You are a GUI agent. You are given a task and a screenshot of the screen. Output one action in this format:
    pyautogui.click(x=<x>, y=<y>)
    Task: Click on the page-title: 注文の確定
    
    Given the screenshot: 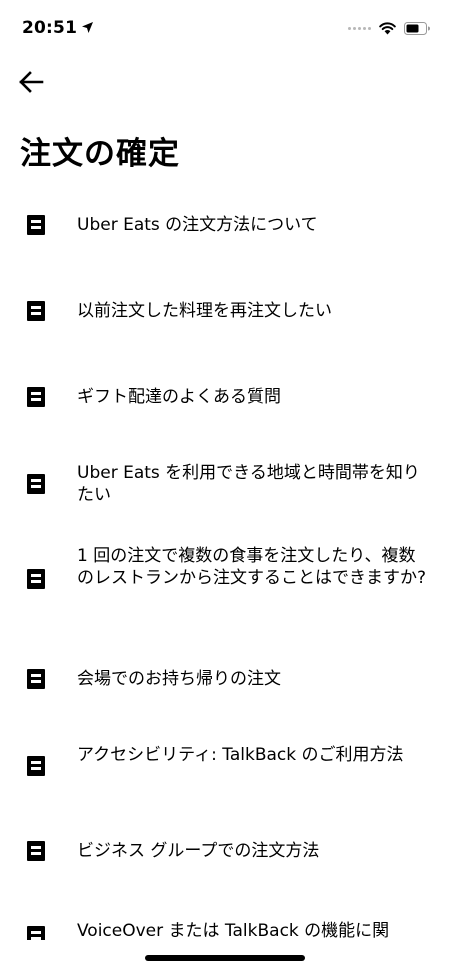 What is the action you would take?
    pyautogui.click(x=100, y=154)
    